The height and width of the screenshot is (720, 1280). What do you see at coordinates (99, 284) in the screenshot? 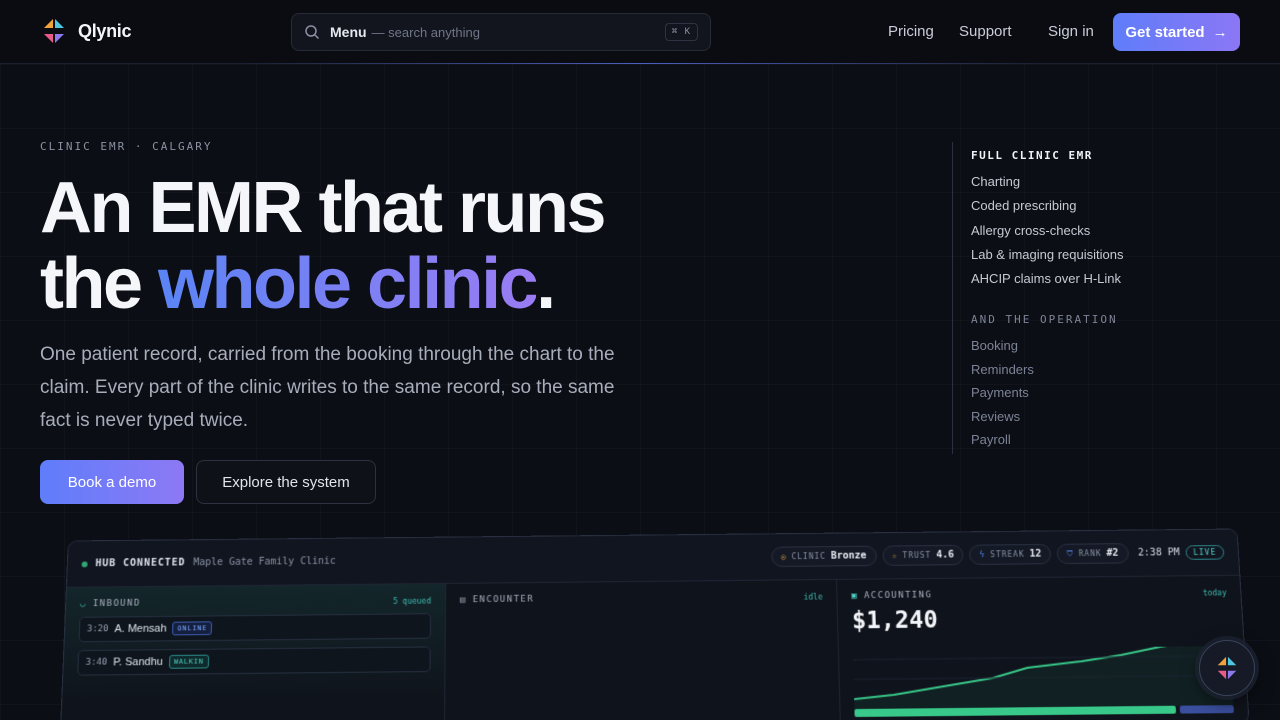
I see `headline-pre: the` at bounding box center [99, 284].